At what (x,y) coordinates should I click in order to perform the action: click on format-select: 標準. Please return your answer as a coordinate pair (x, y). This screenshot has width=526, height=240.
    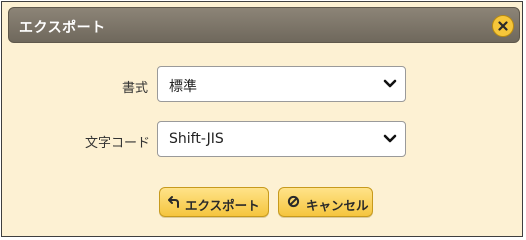
    Looking at the image, I should click on (281, 84).